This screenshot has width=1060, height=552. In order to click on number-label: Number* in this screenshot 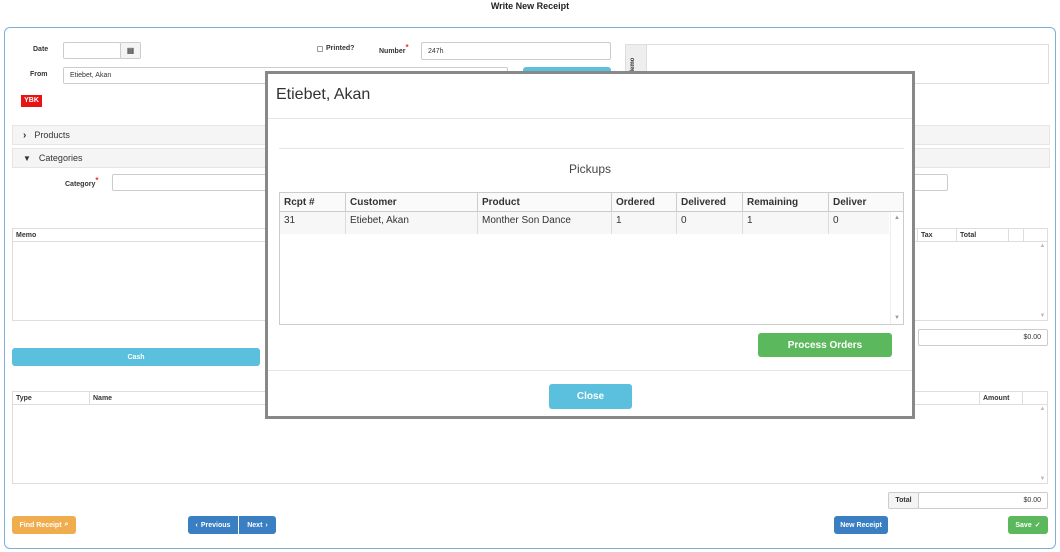, I will do `click(394, 49)`.